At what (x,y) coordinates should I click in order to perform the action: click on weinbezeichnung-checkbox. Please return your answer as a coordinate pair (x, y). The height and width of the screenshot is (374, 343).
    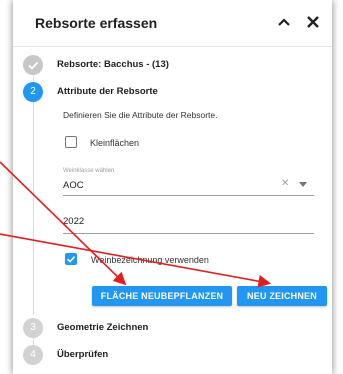
    Looking at the image, I should click on (71, 259).